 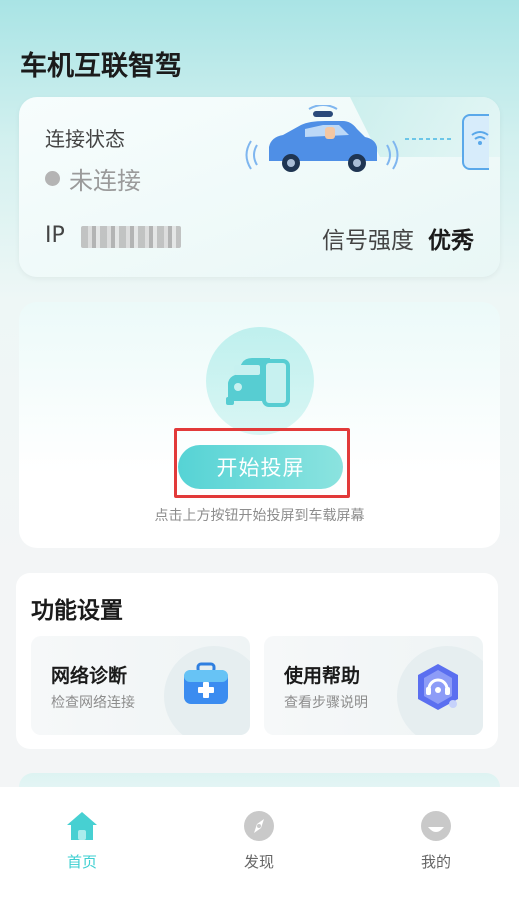 I want to click on ip-label: IP, so click(x=55, y=235).